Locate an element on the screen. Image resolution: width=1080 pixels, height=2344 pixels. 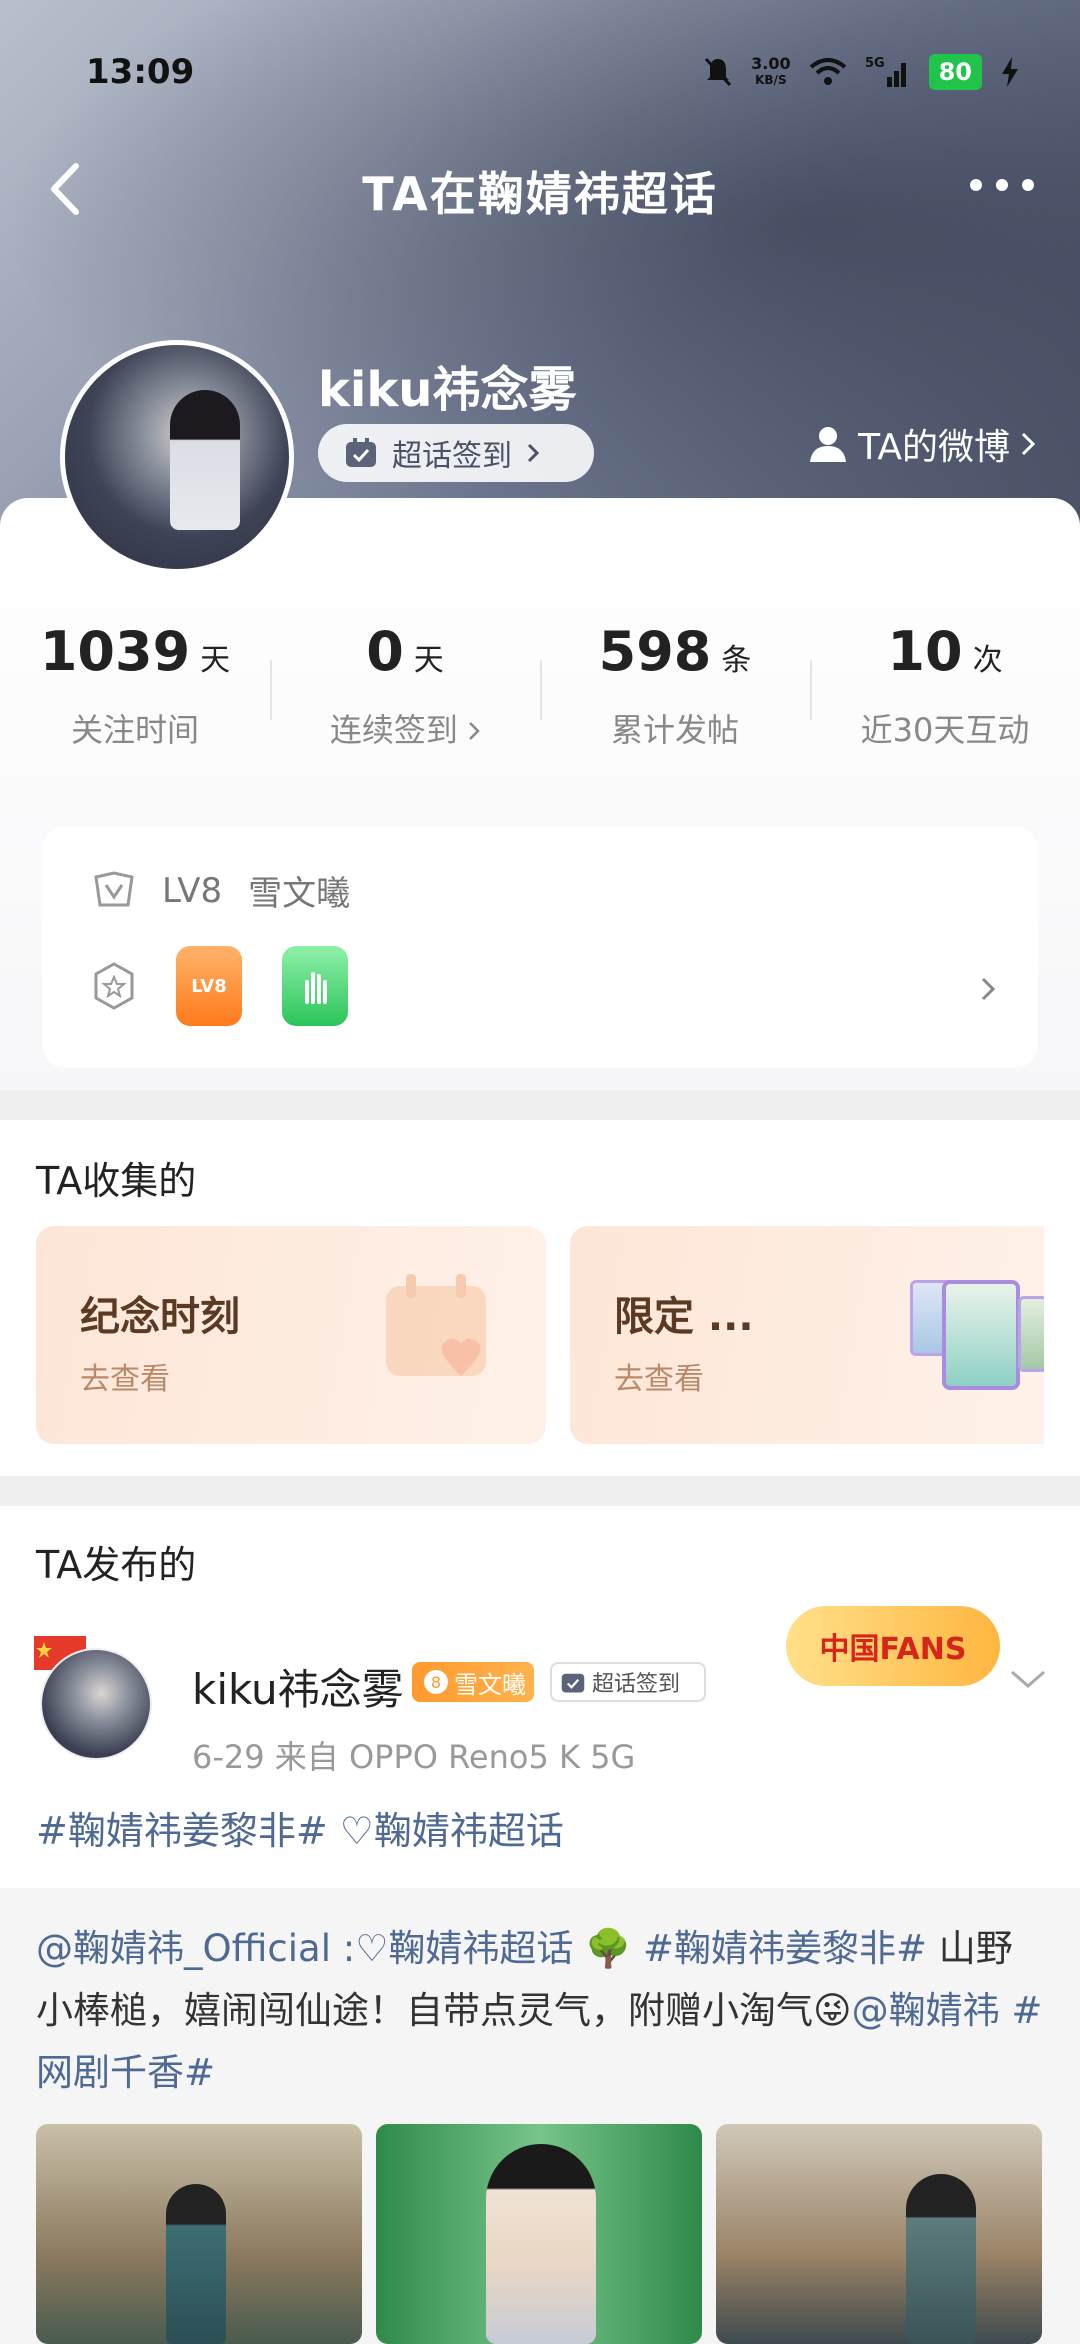
mute-bell-icon is located at coordinates (718, 72).